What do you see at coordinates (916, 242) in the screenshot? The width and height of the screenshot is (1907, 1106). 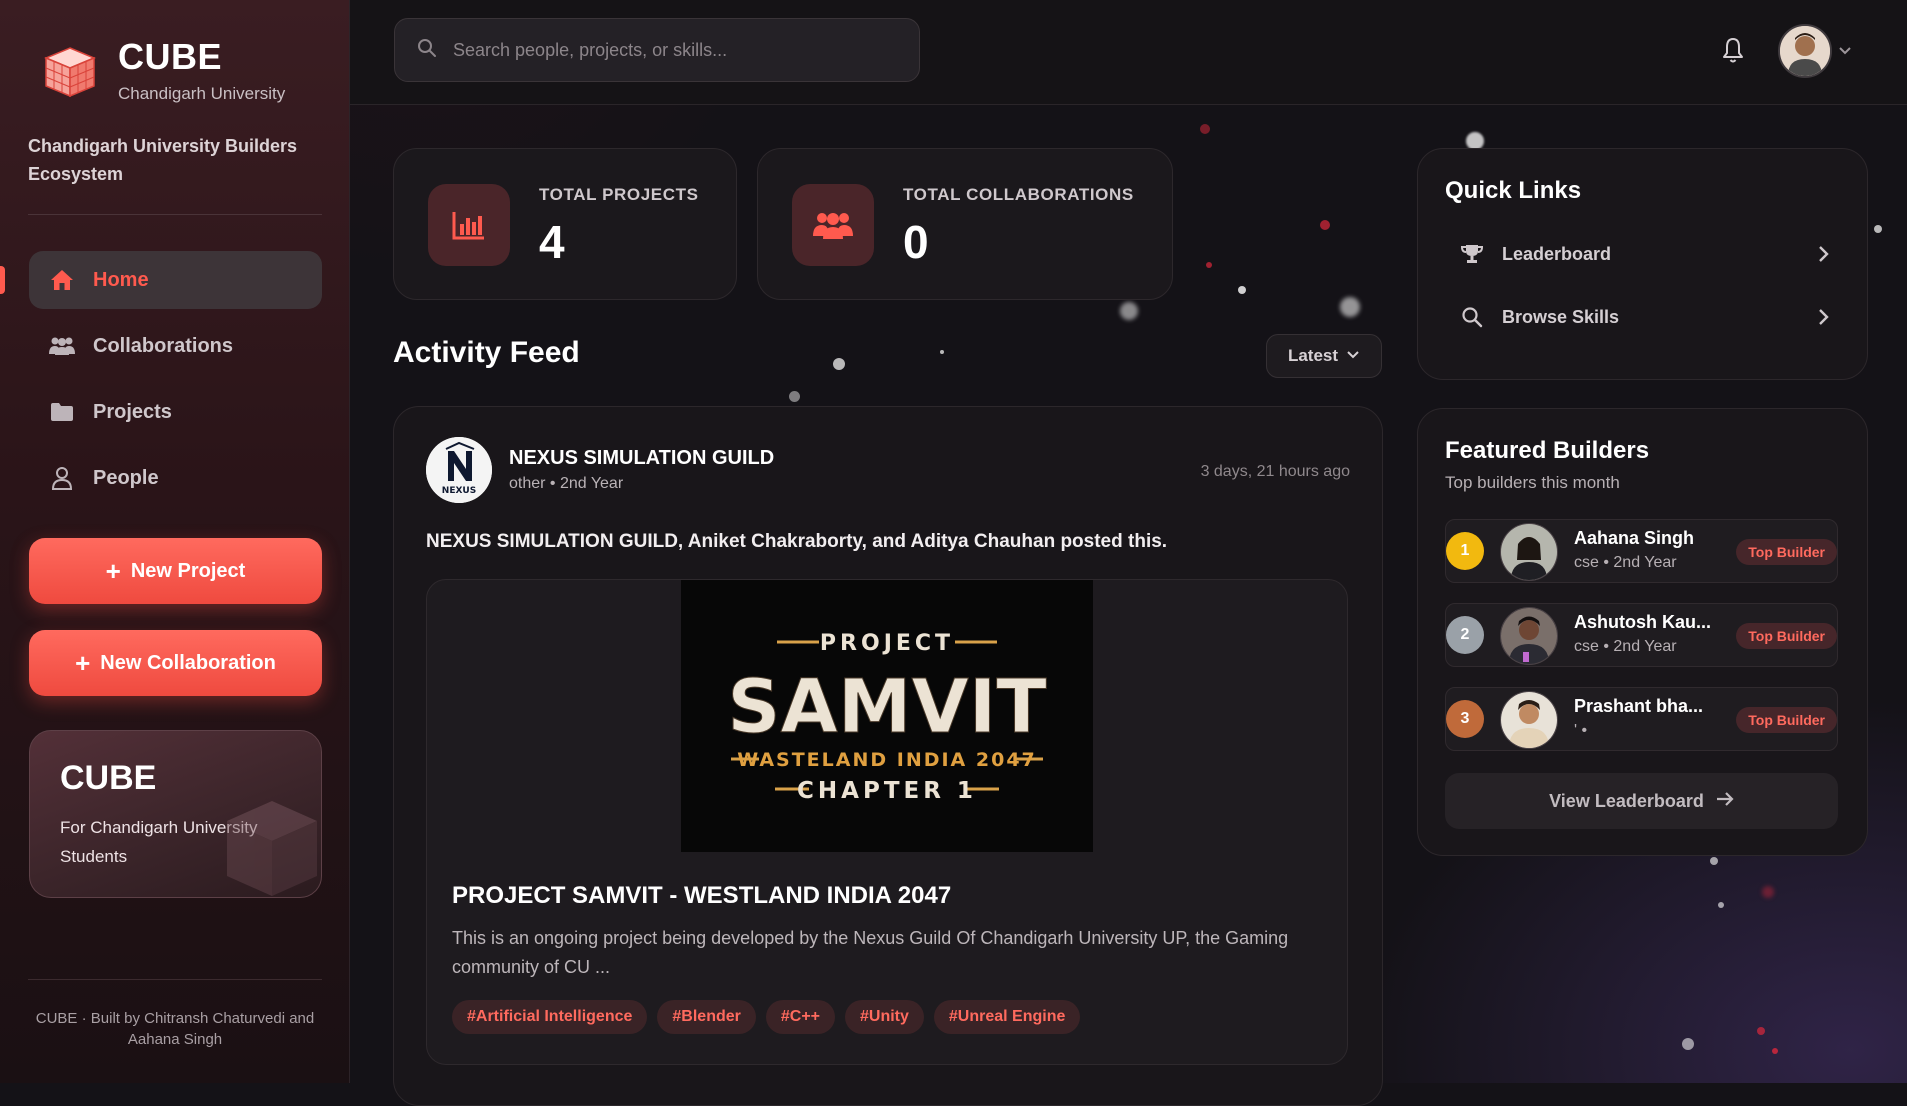 I see `stat-value: 0` at bounding box center [916, 242].